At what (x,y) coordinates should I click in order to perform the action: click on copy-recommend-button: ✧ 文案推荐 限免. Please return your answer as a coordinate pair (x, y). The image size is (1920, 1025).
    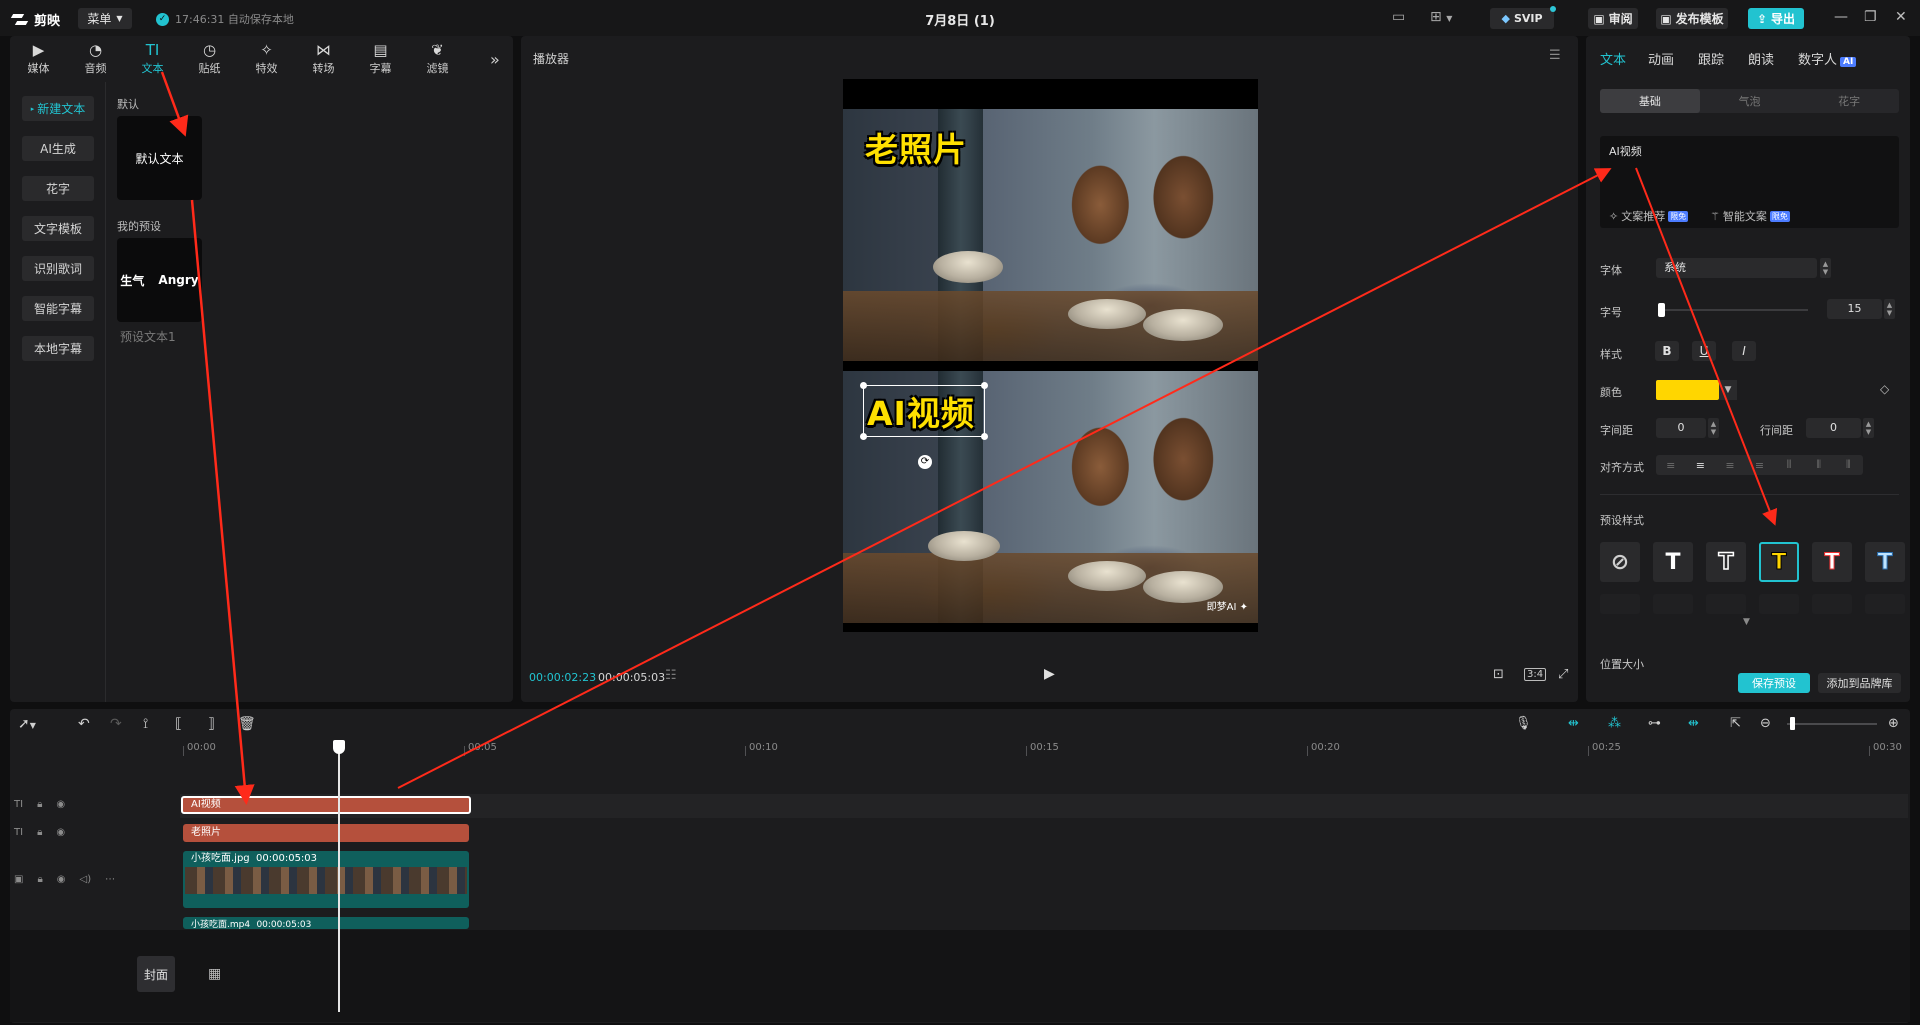
    Looking at the image, I should click on (1649, 216).